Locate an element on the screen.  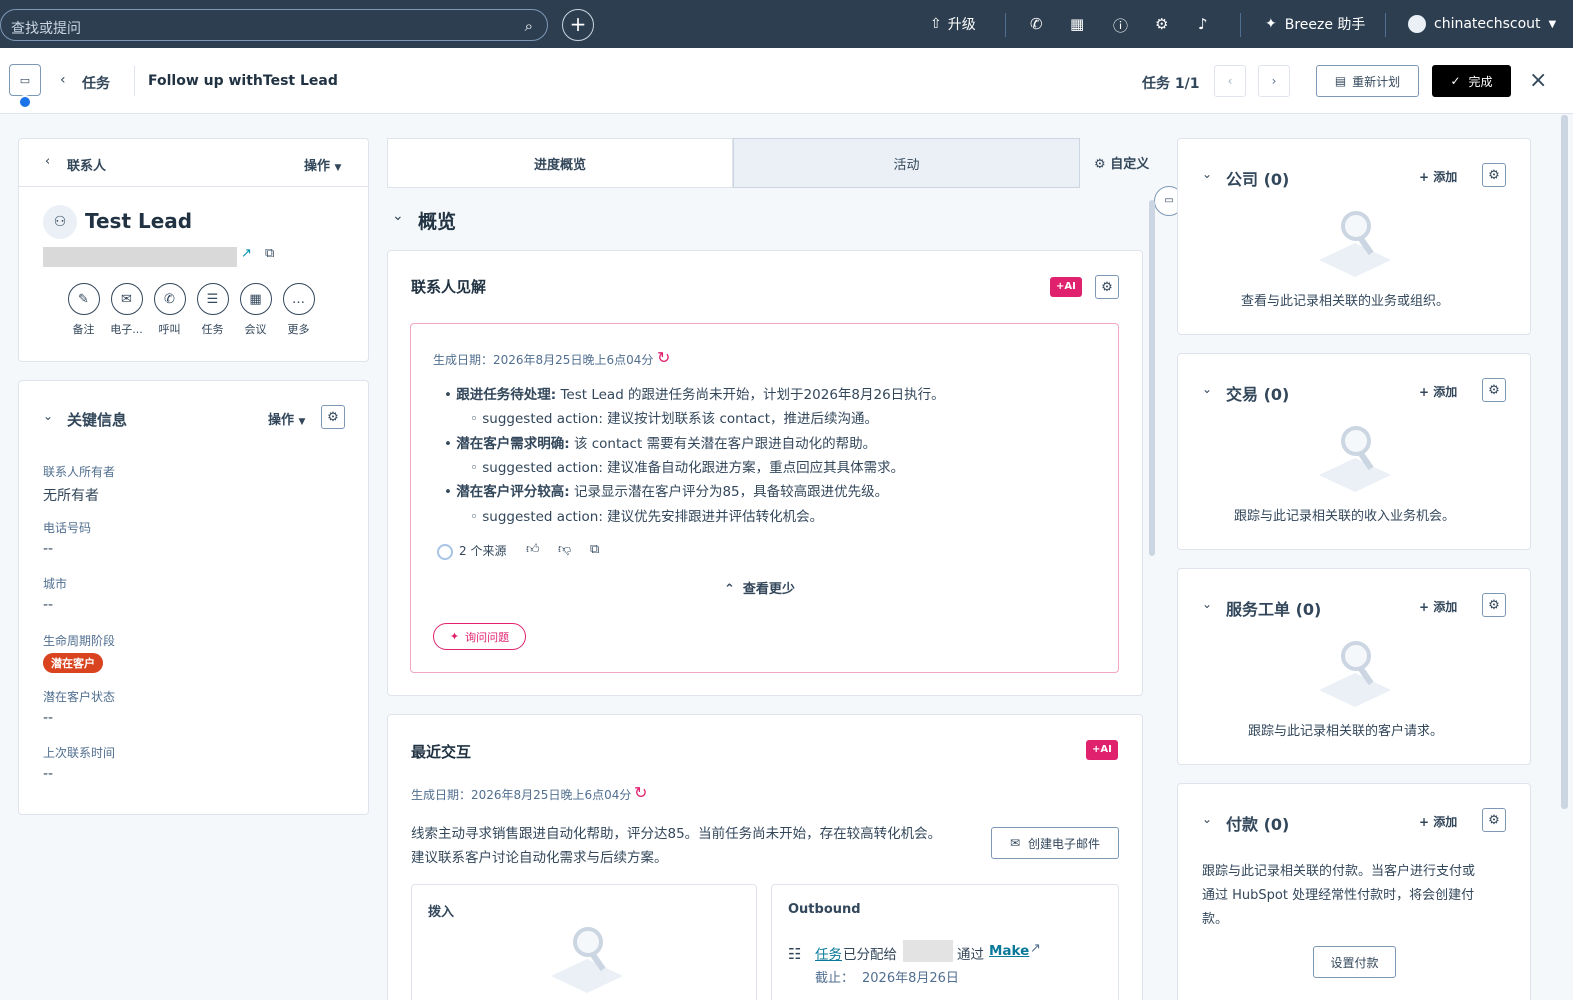
prev-task-button: ‹ is located at coordinates (1230, 81).